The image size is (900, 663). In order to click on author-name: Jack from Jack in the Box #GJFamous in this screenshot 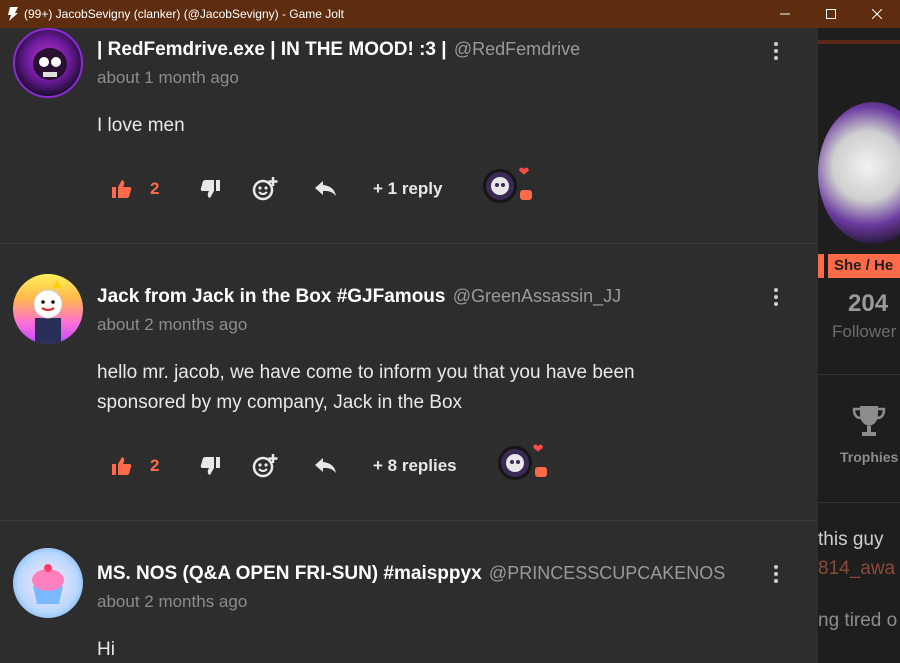, I will do `click(271, 296)`.